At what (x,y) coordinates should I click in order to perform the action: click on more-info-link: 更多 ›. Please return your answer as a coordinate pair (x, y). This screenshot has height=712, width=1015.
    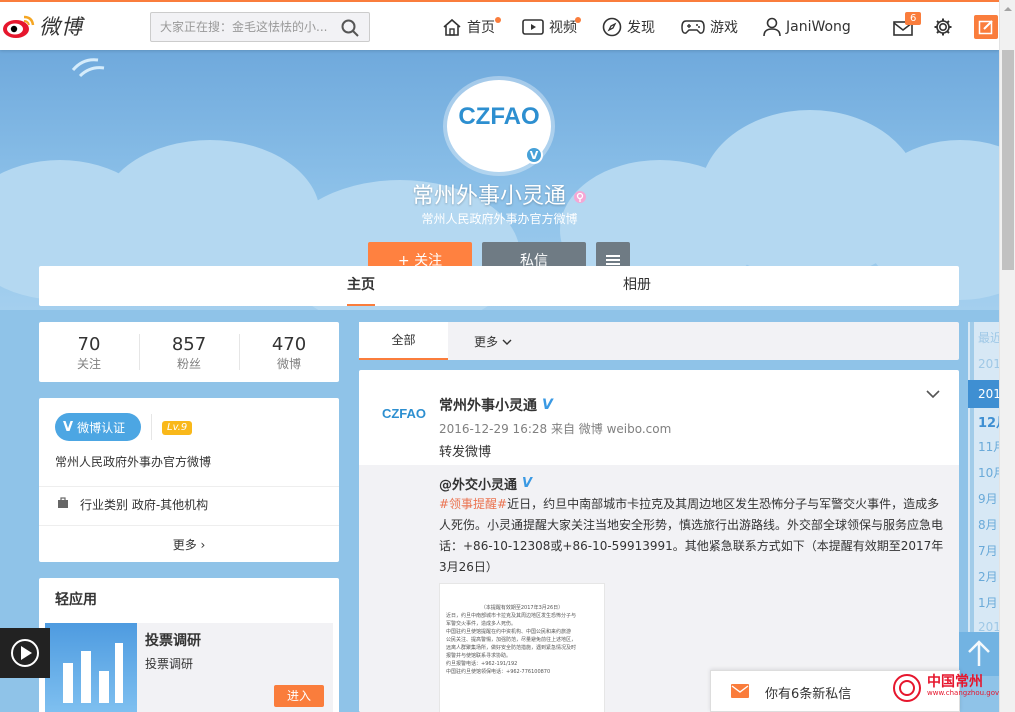
    Looking at the image, I should click on (189, 544).